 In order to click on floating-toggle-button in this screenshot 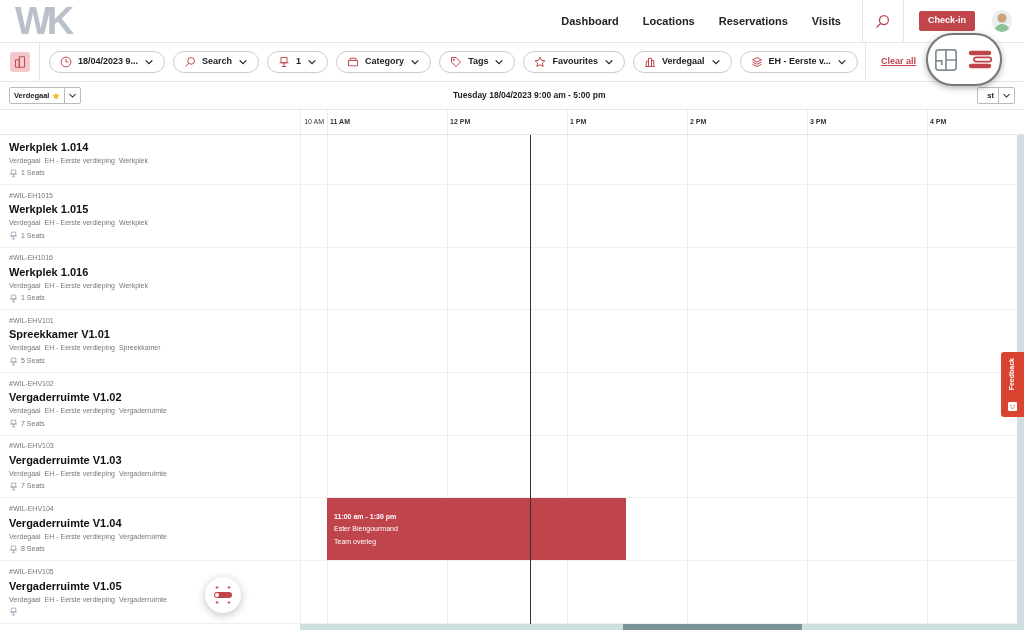, I will do `click(223, 595)`.